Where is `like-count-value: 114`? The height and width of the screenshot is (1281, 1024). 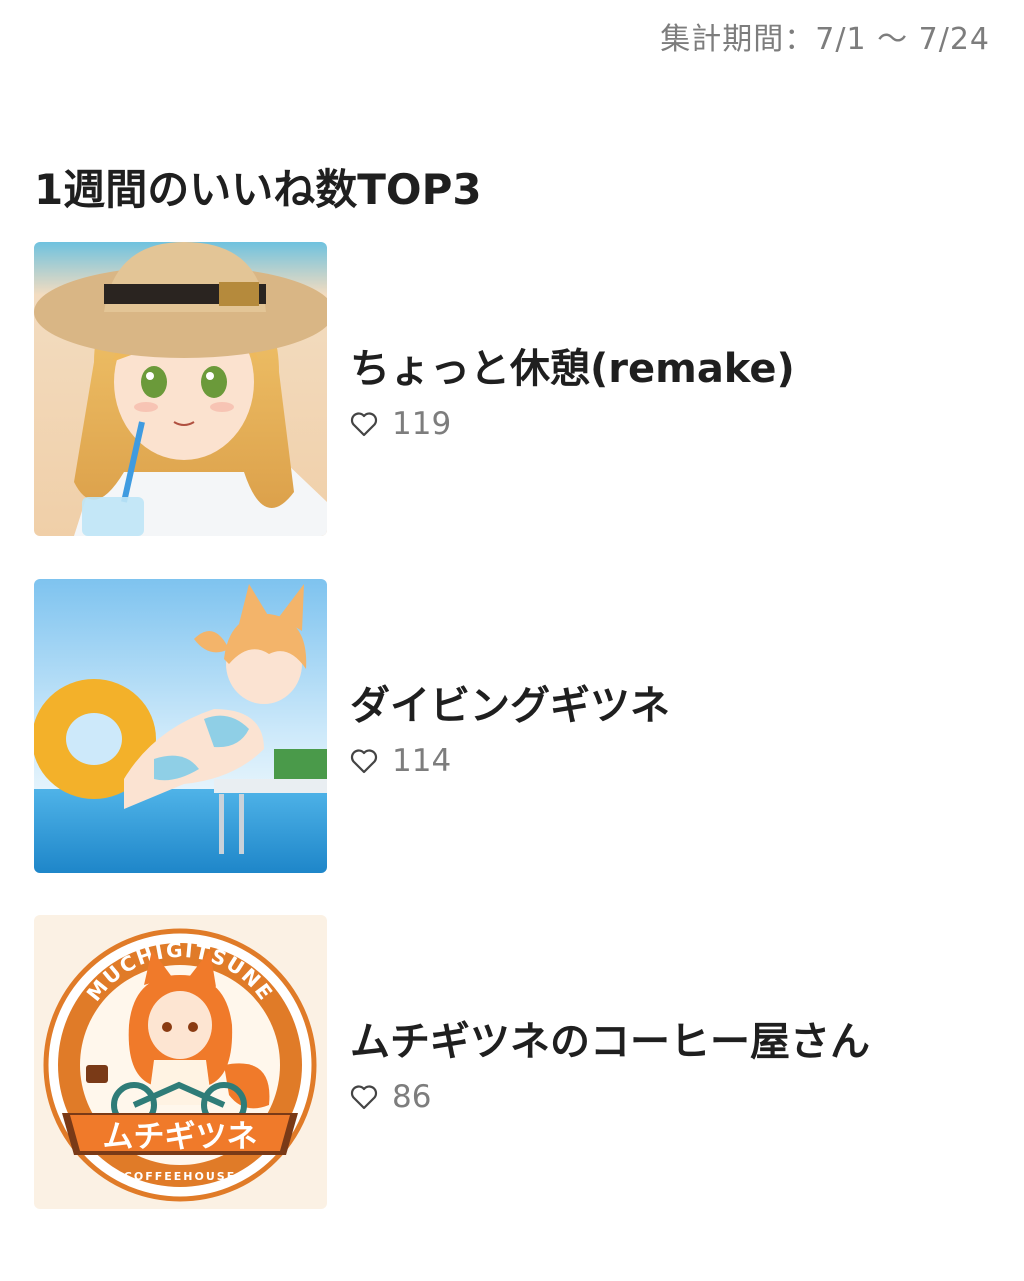
like-count-value: 114 is located at coordinates (422, 761).